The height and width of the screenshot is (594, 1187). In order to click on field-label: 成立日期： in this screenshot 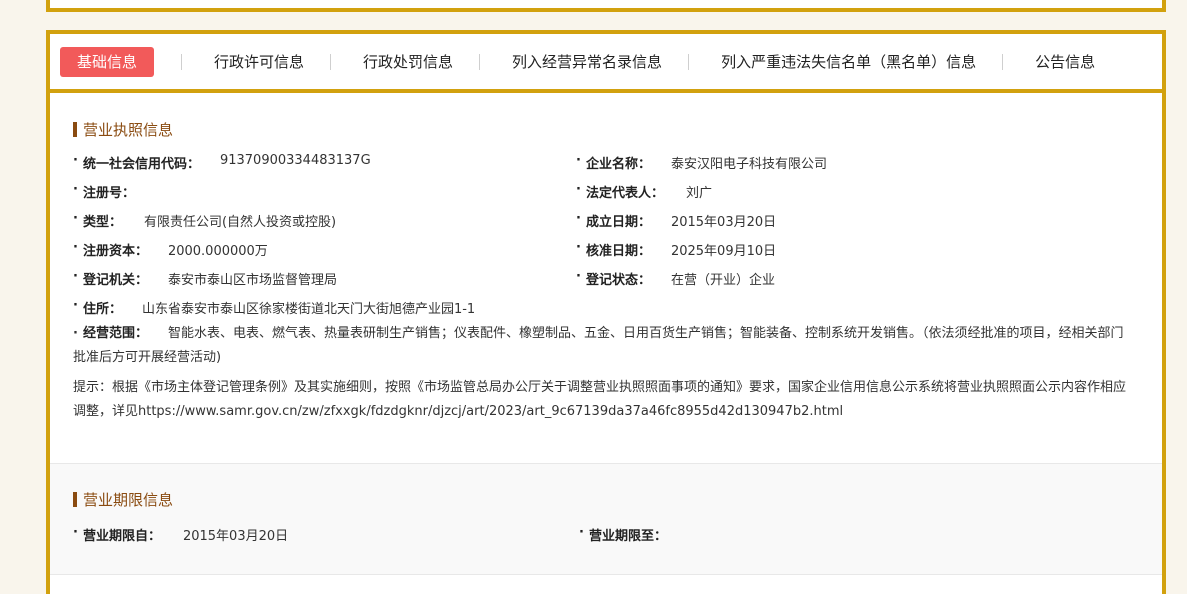, I will do `click(618, 222)`.